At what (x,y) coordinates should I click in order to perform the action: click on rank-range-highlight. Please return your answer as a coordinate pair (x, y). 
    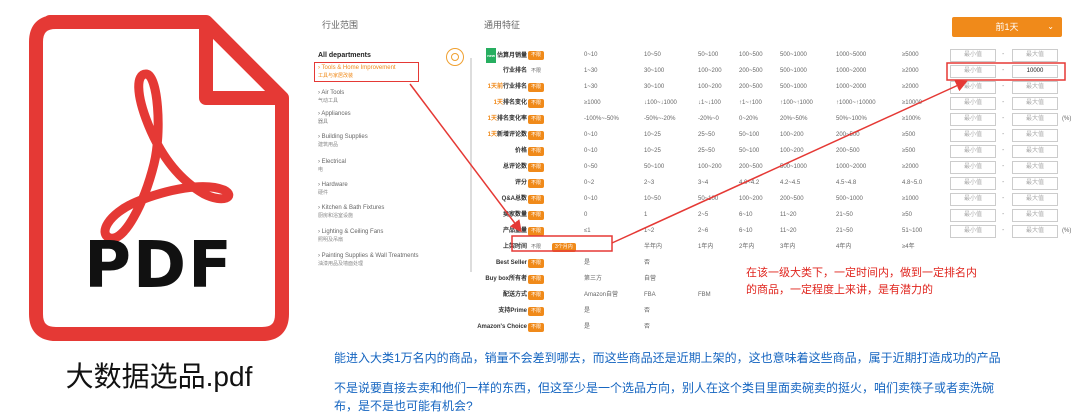
    Looking at the image, I should click on (1006, 71).